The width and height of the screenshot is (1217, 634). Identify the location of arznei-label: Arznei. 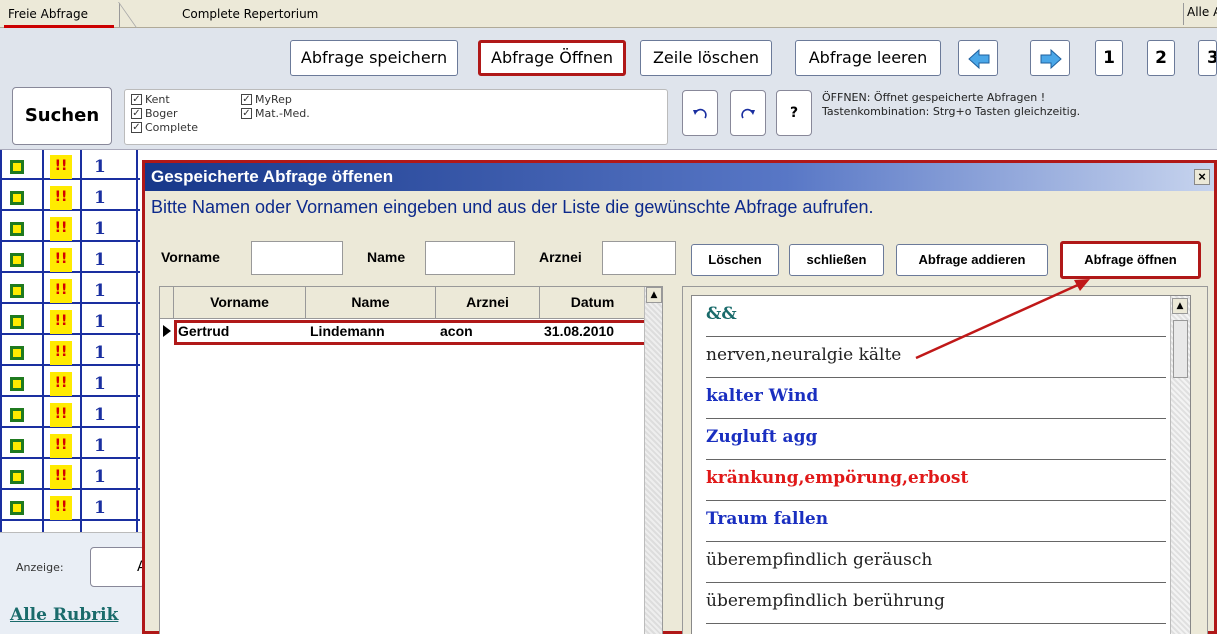
(560, 257).